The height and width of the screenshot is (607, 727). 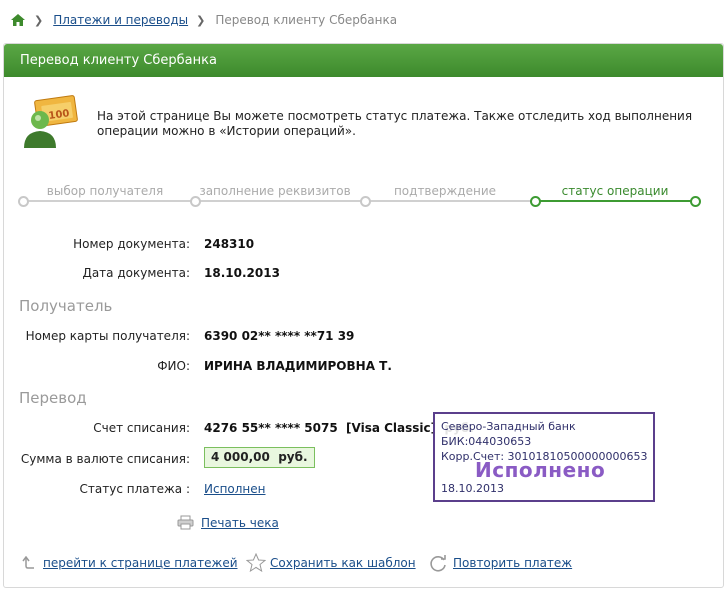 What do you see at coordinates (306, 20) in the screenshot?
I see `breadcrumb-current: Перевод клиенту Сбербанка` at bounding box center [306, 20].